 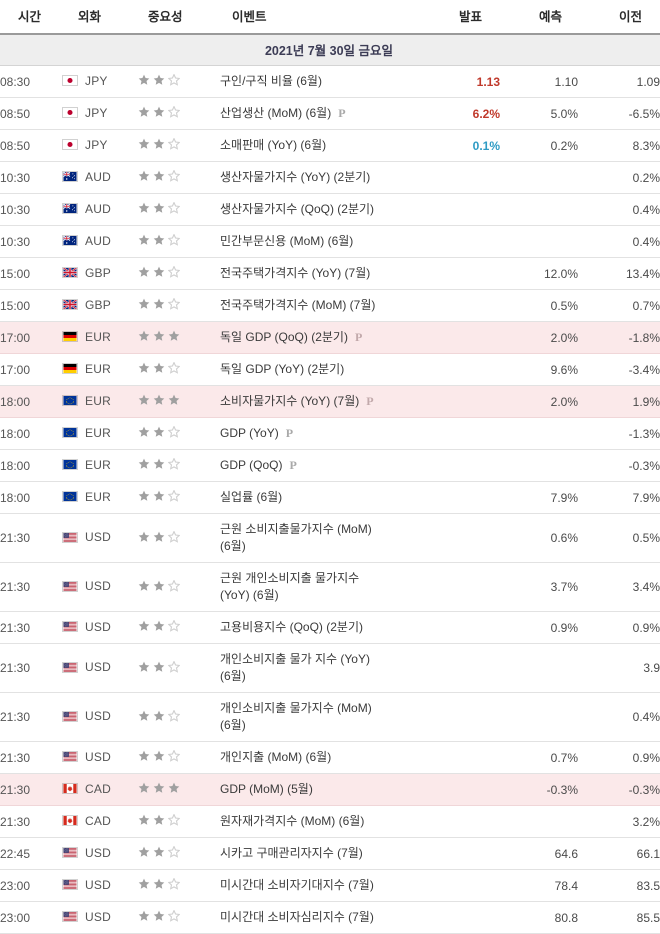 I want to click on currency-code: USD, so click(x=98, y=586).